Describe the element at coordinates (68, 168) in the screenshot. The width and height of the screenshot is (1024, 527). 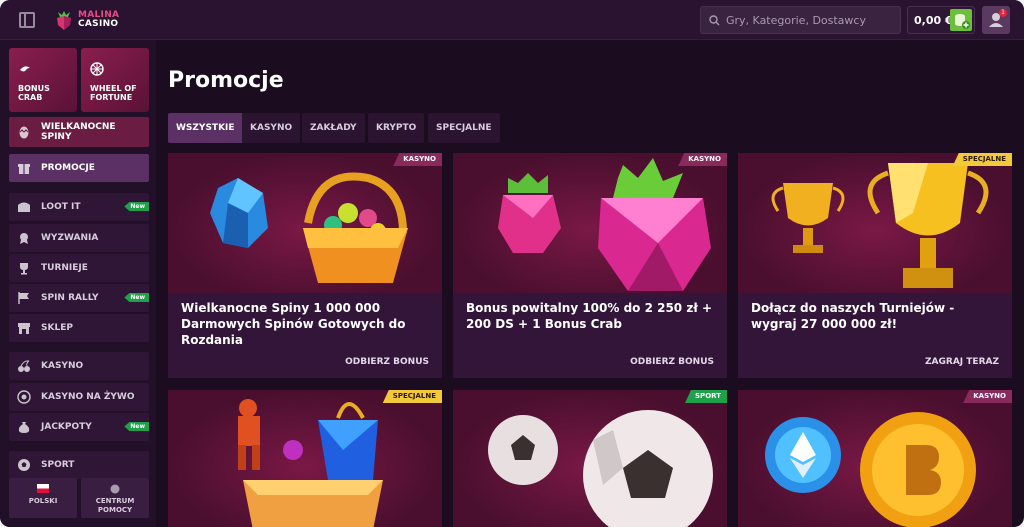
I see `sidebar-item-label: PROMOCJE` at that location.